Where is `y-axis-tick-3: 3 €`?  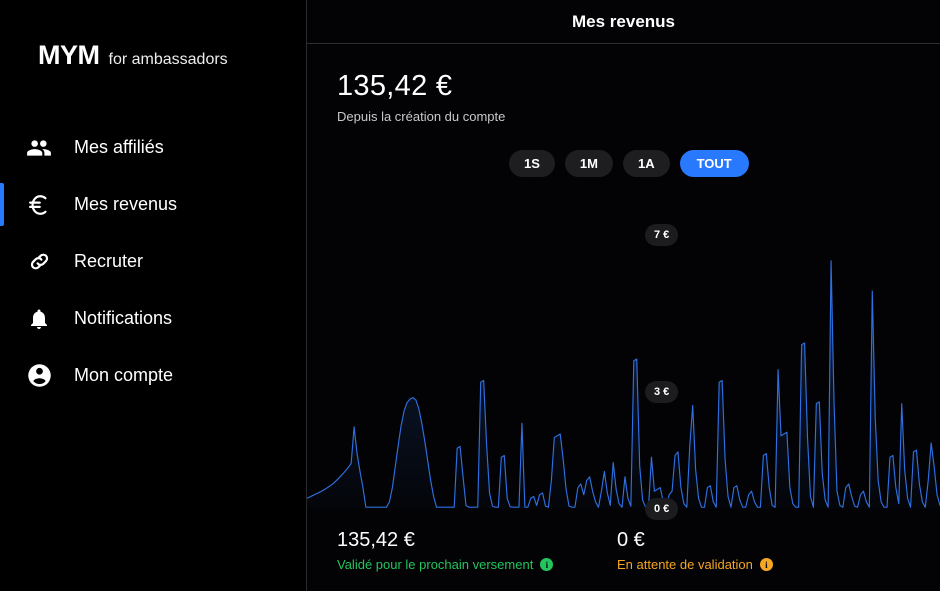 y-axis-tick-3: 3 € is located at coordinates (662, 392).